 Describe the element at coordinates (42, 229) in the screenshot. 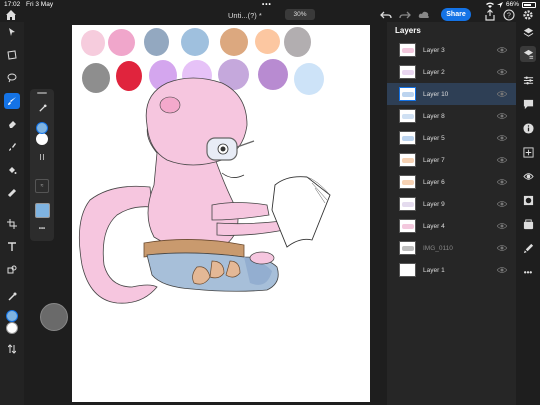

I see `more-options-icon: •••` at that location.